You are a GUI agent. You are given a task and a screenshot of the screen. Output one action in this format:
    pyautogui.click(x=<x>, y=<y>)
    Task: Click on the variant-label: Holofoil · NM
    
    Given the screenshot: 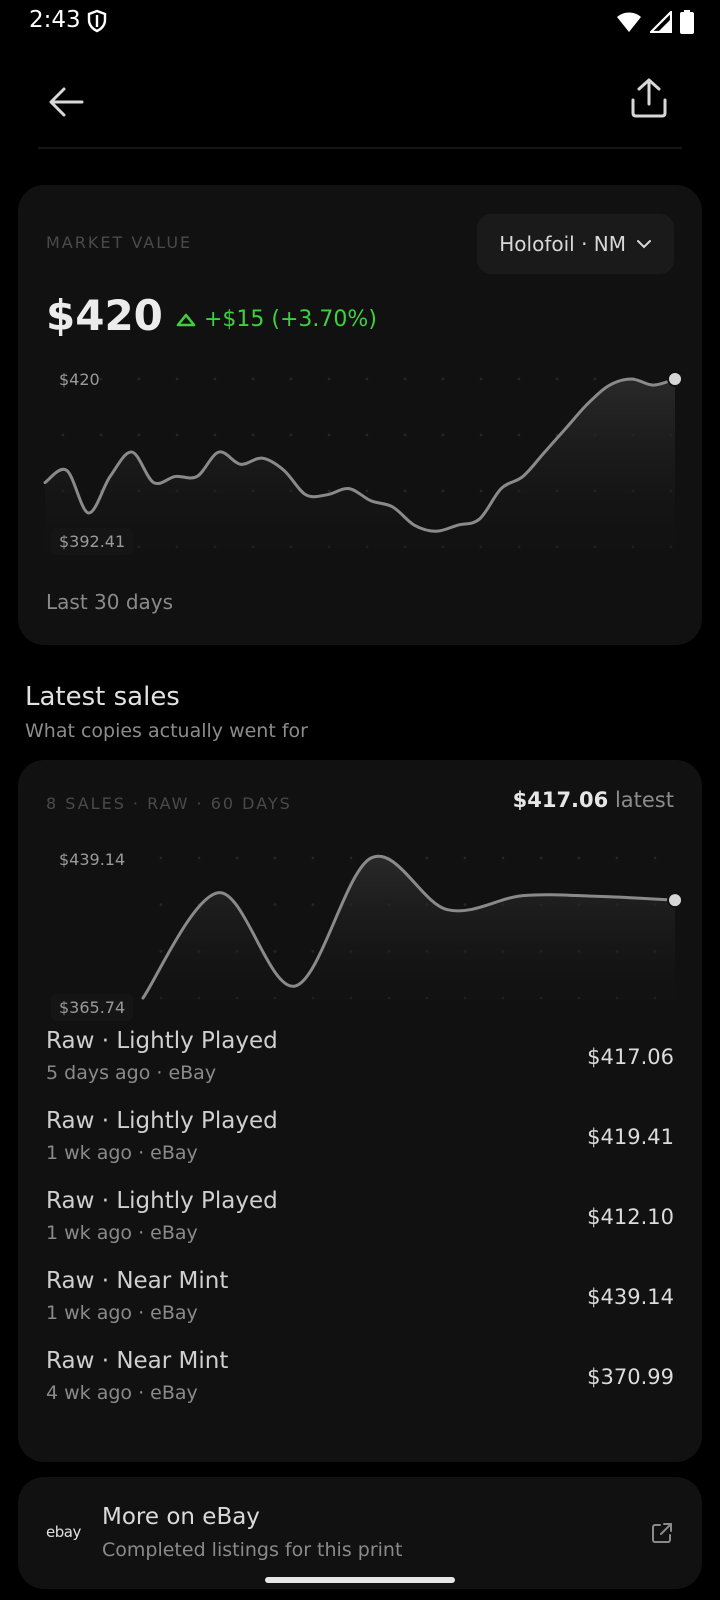 What is the action you would take?
    pyautogui.click(x=562, y=244)
    